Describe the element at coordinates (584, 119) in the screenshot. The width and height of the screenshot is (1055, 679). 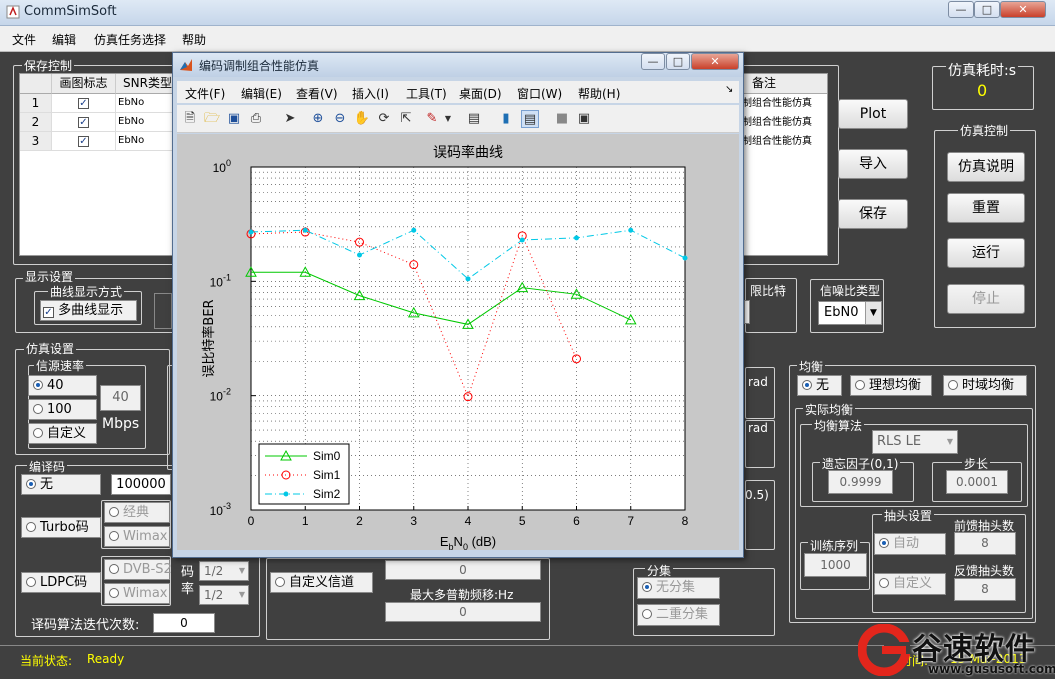
I see `show-tools-icon: ▣` at that location.